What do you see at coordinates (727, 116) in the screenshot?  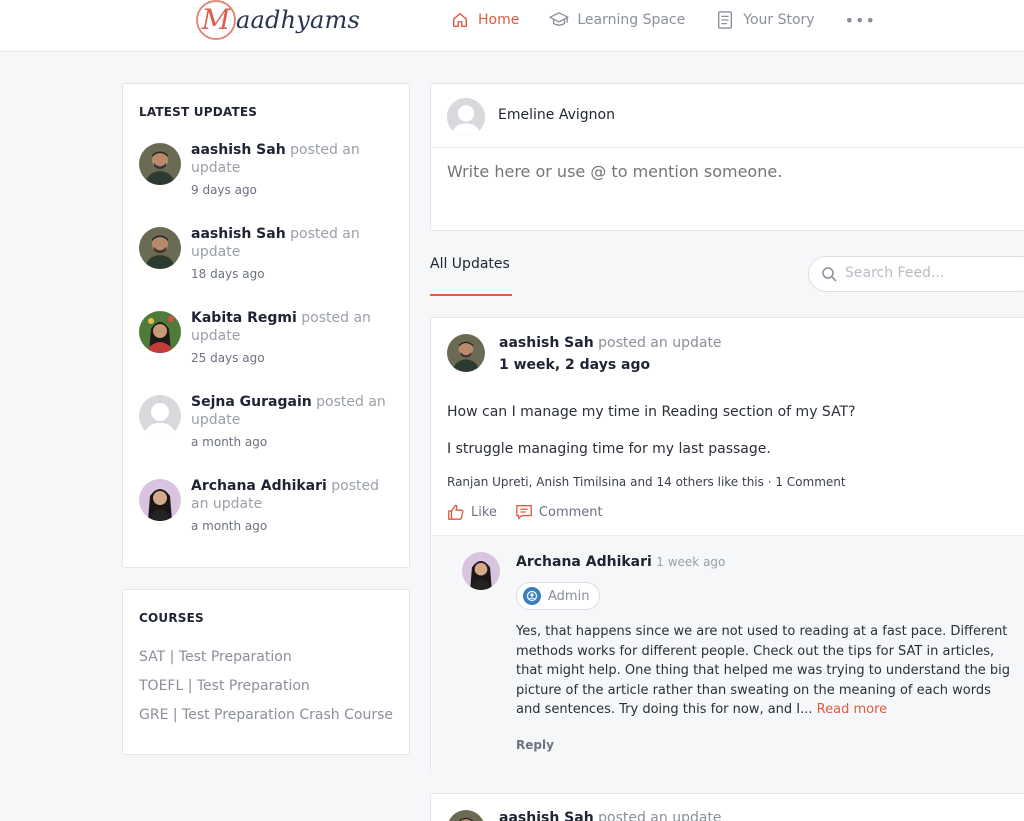 I see `composer-header: Emeline Avignon` at bounding box center [727, 116].